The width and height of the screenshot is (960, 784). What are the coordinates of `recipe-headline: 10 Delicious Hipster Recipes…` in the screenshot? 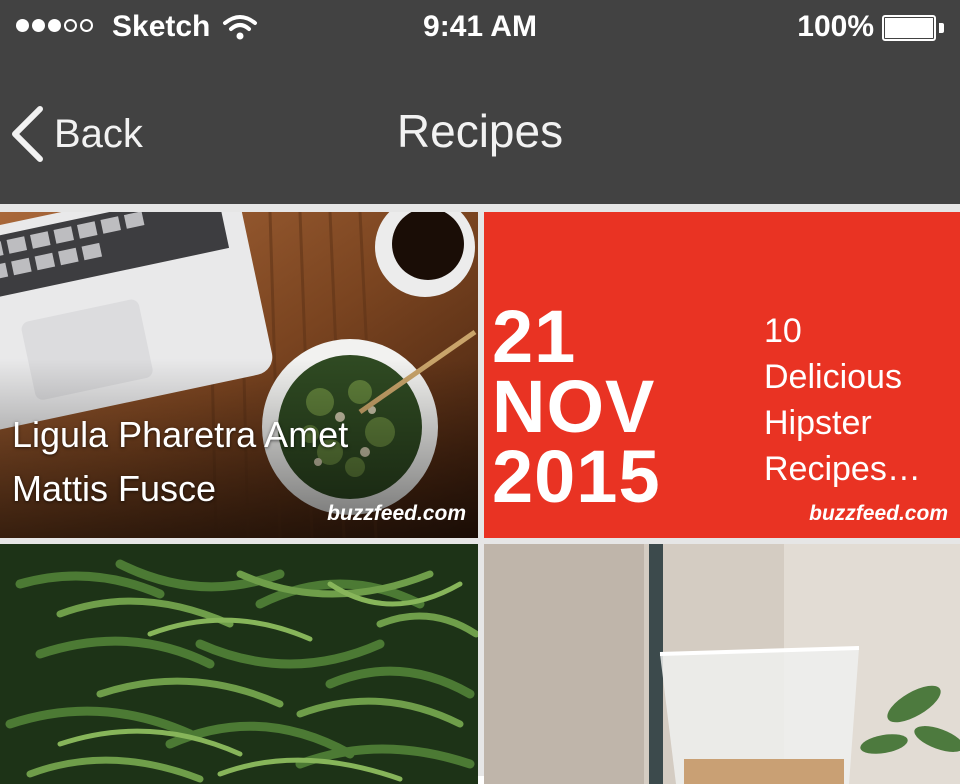 It's located at (842, 400).